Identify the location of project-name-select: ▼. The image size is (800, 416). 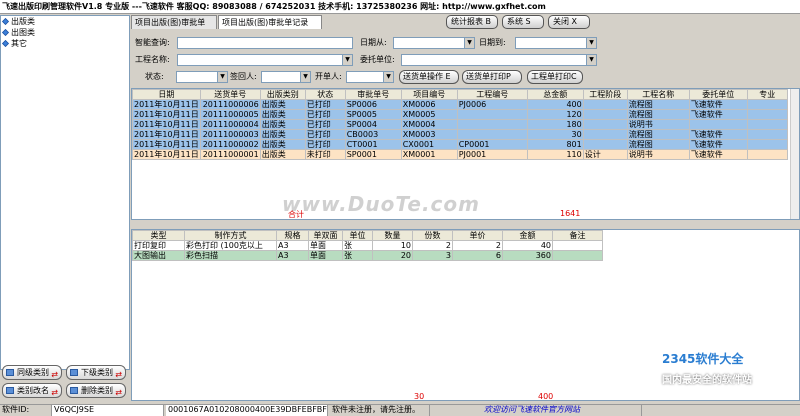
(265, 60).